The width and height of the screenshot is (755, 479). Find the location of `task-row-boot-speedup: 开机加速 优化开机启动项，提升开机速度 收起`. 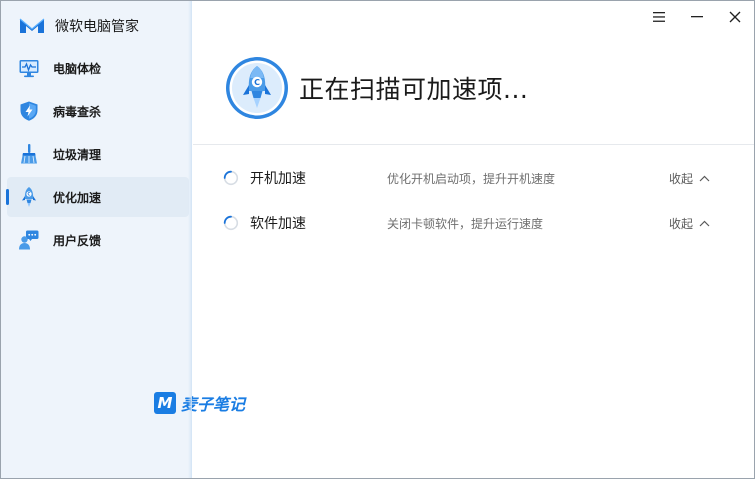

task-row-boot-speedup: 开机加速 优化开机启动项，提升开机速度 收起 is located at coordinates (473, 178).